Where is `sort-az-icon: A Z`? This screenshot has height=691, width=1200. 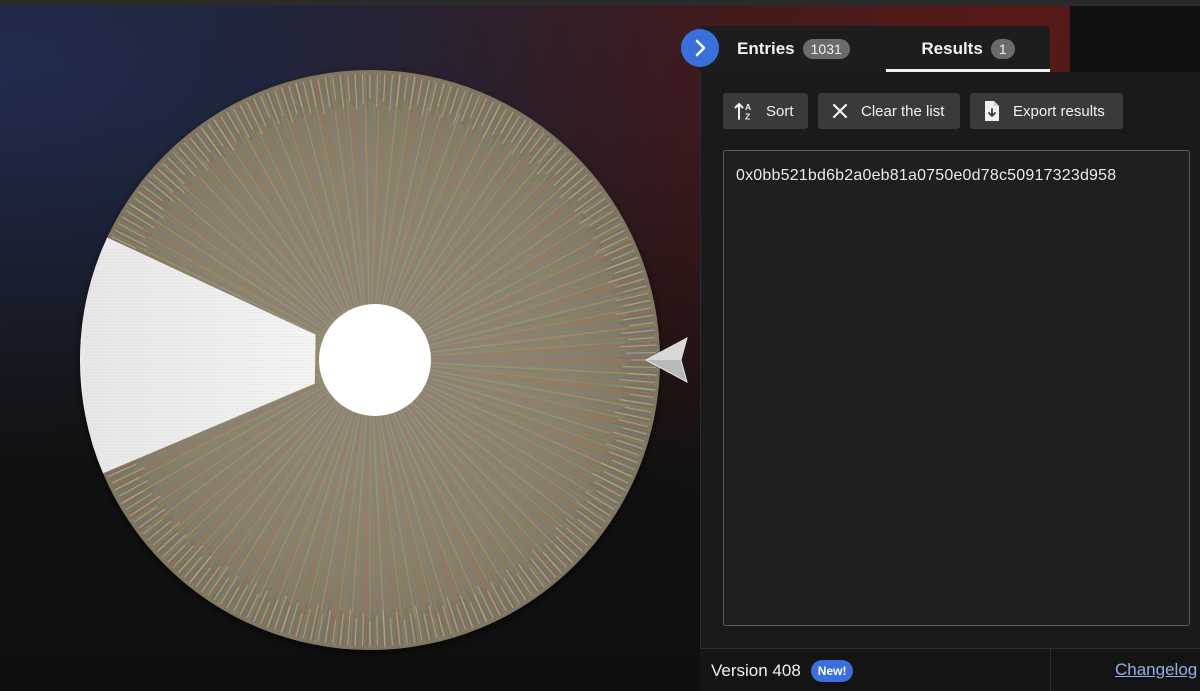 sort-az-icon: A Z is located at coordinates (745, 111).